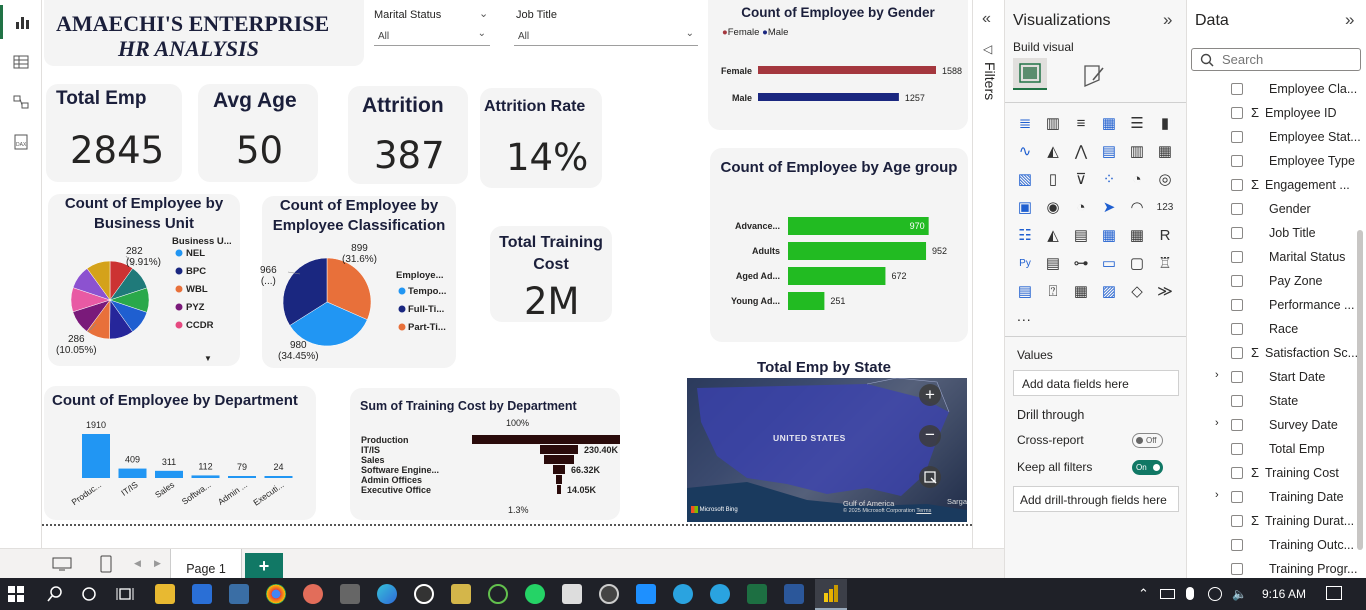 The height and width of the screenshot is (610, 1366). Describe the element at coordinates (1081, 264) in the screenshot. I see `decomposition-tree-visual-icon: ⊶` at that location.